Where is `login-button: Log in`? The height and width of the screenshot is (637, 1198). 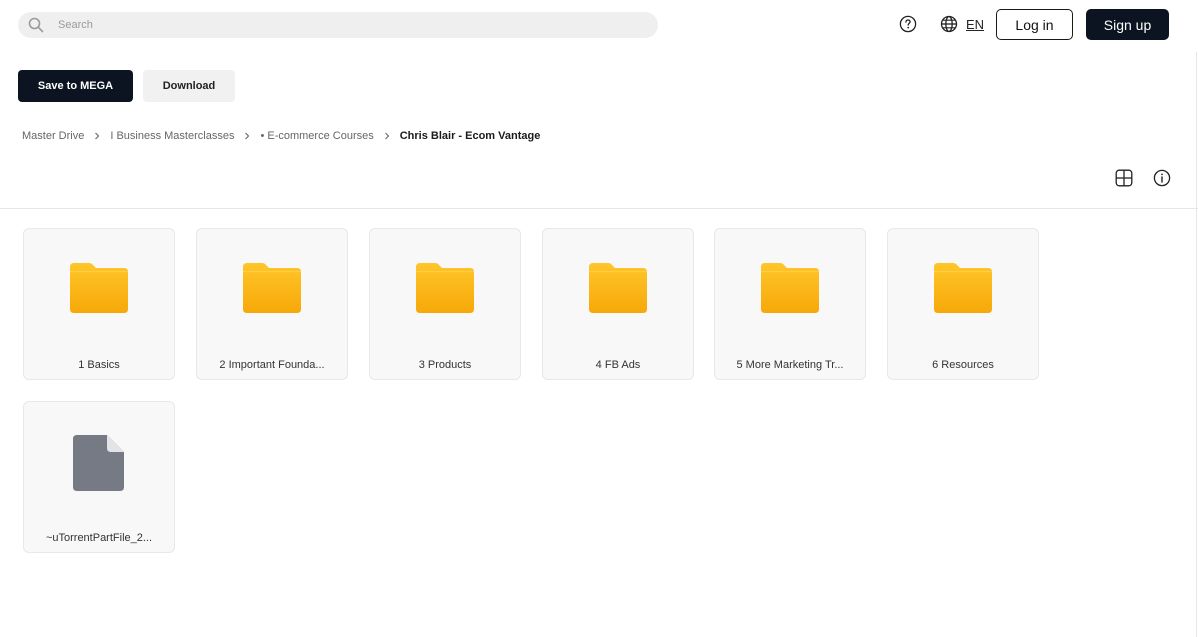 login-button: Log in is located at coordinates (1034, 24).